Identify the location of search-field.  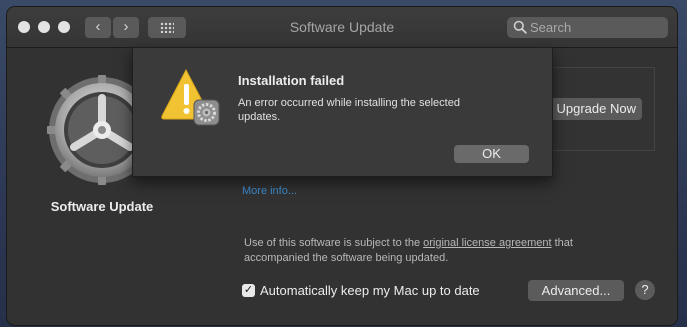
(587, 27).